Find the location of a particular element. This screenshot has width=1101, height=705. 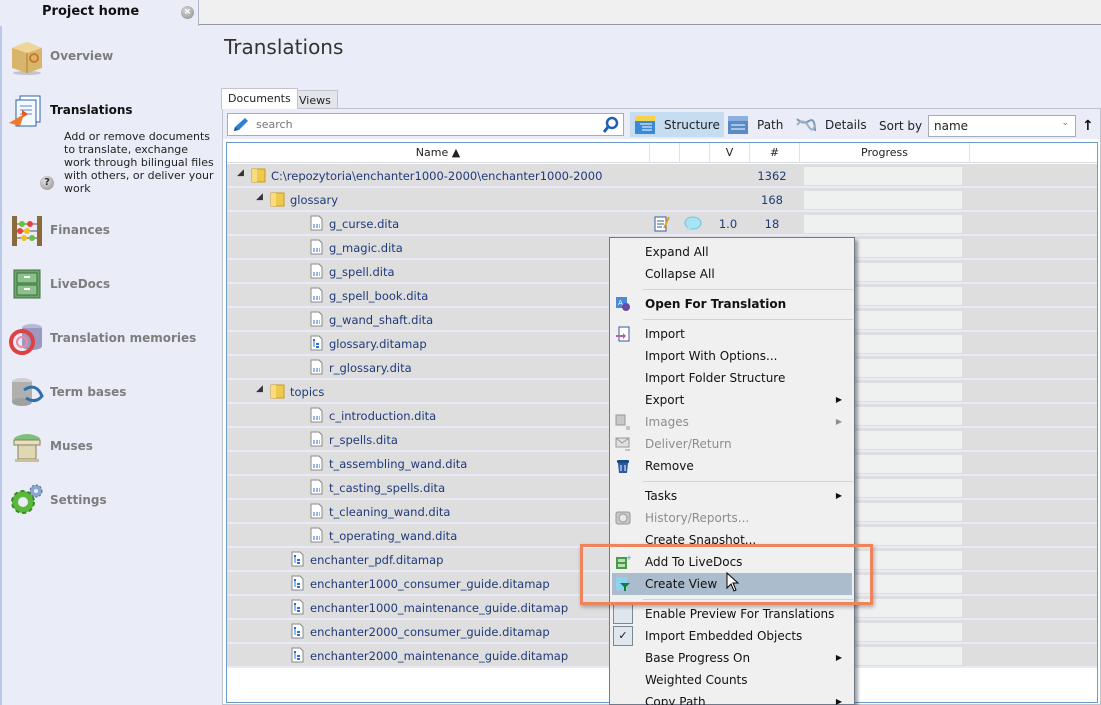

row-name: g_spell.dita is located at coordinates (362, 272).